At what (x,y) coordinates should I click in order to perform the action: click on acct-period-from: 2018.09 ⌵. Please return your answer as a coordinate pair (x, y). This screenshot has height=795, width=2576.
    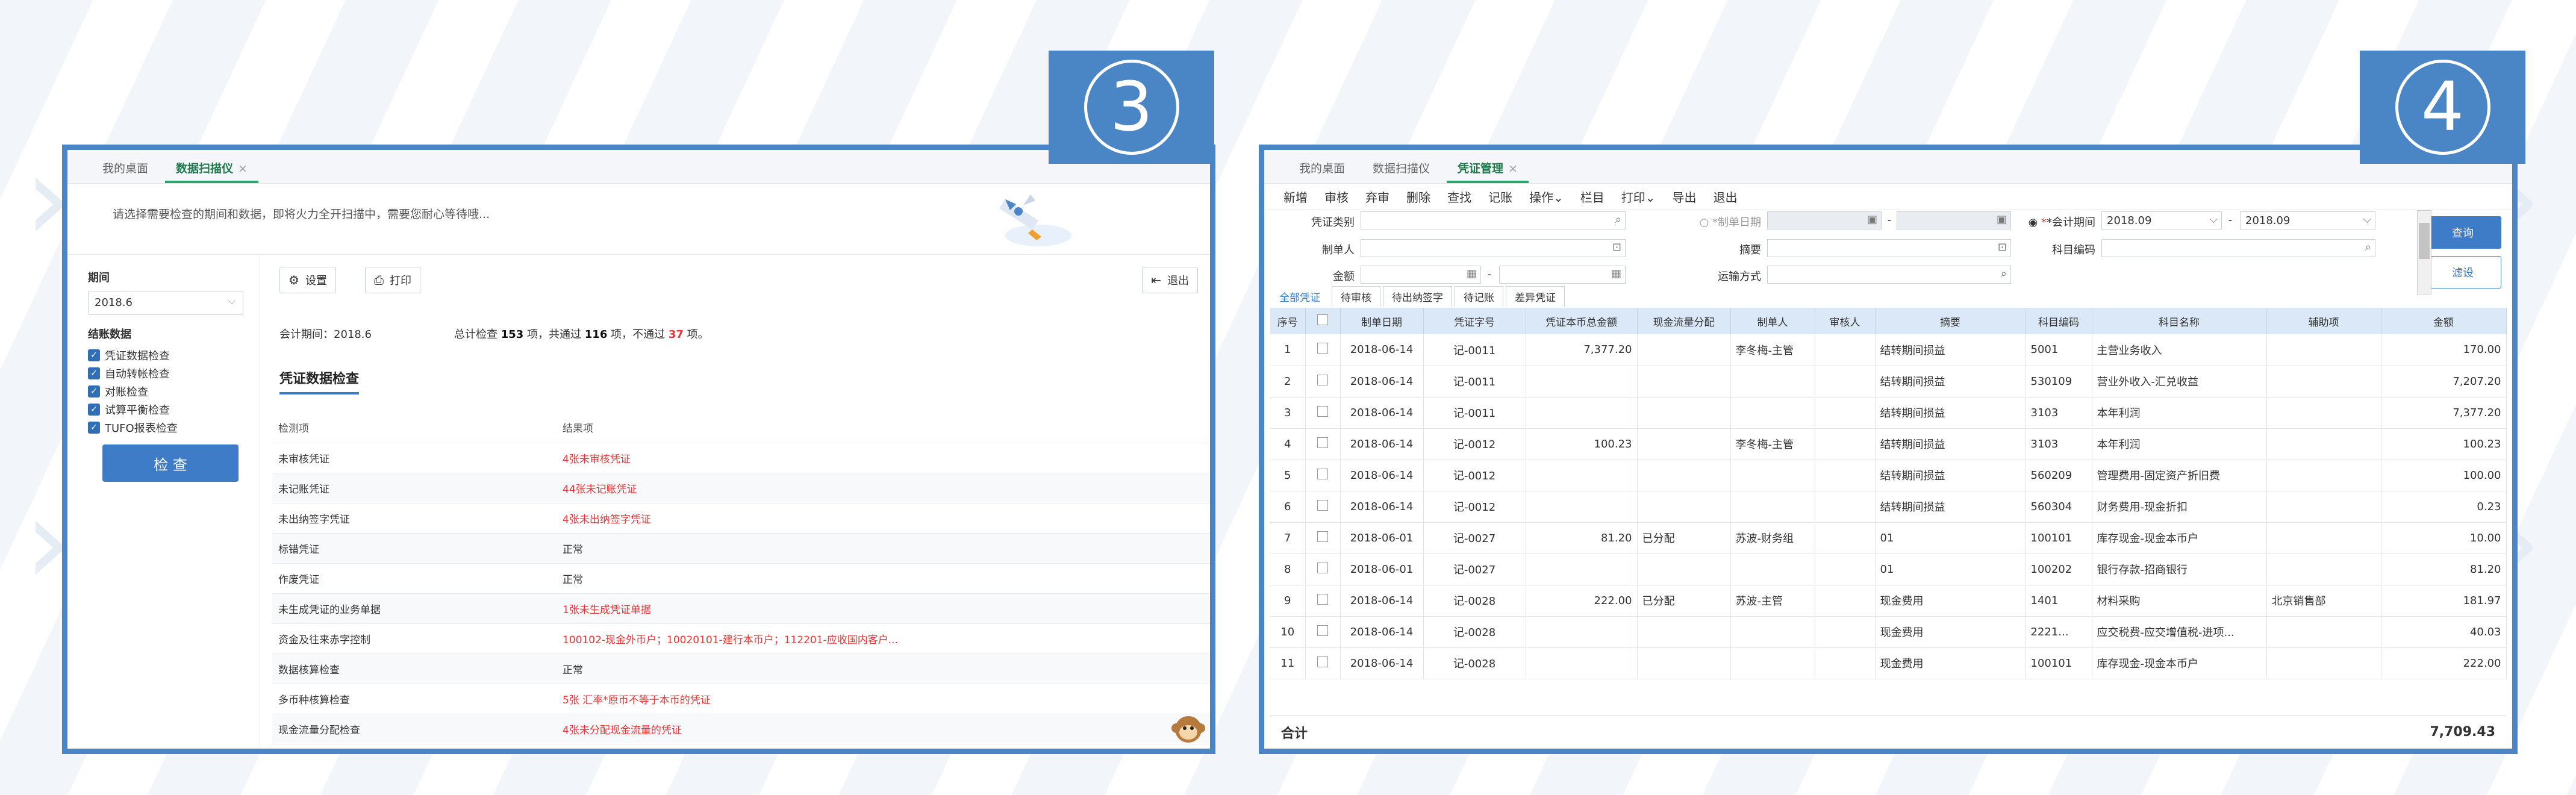
    Looking at the image, I should click on (2161, 220).